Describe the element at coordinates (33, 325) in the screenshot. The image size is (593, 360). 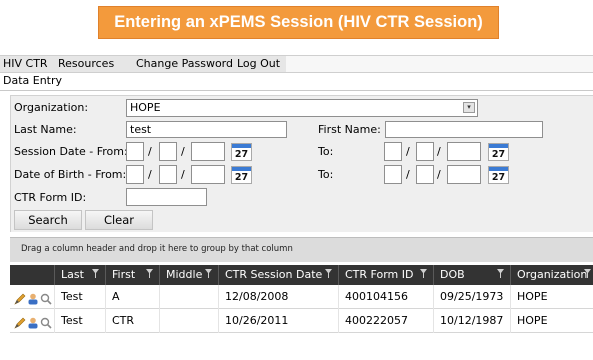
I see `user-icon` at that location.